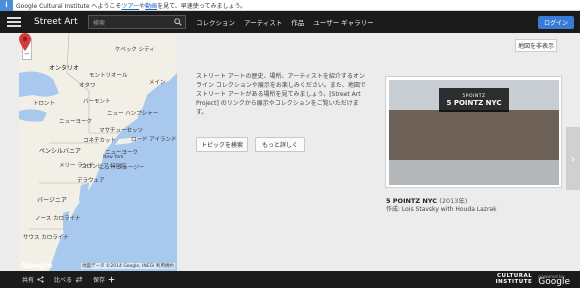 The image size is (580, 288). What do you see at coordinates (46, 238) in the screenshot?
I see `map-label: サウス カロライナ` at bounding box center [46, 238].